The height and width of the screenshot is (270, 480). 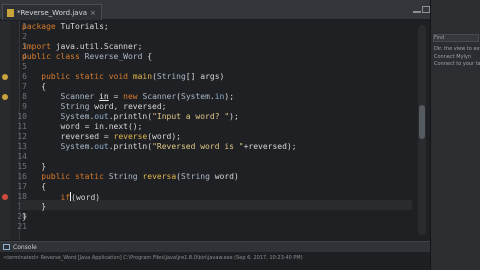 What do you see at coordinates (65, 197) in the screenshot?
I see `code-token: if` at bounding box center [65, 197].